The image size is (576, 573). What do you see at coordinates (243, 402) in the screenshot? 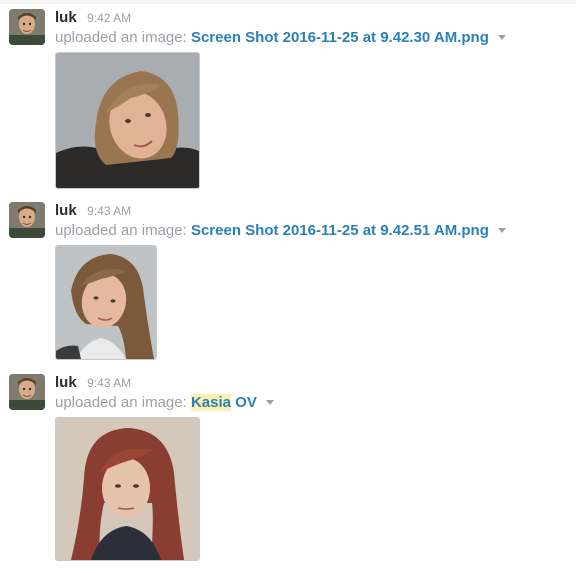
I see `file-link-rest: OV` at bounding box center [243, 402].